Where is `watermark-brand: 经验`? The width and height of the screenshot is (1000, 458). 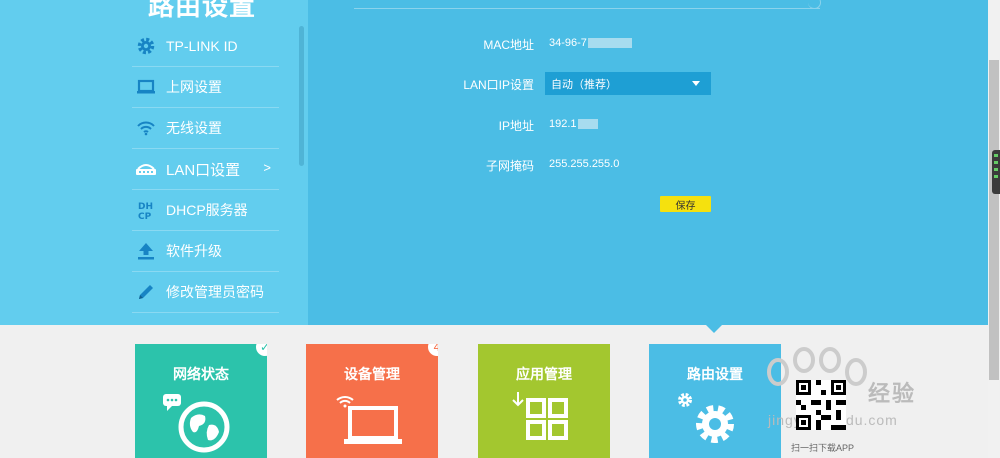 watermark-brand: 经验 is located at coordinates (892, 393).